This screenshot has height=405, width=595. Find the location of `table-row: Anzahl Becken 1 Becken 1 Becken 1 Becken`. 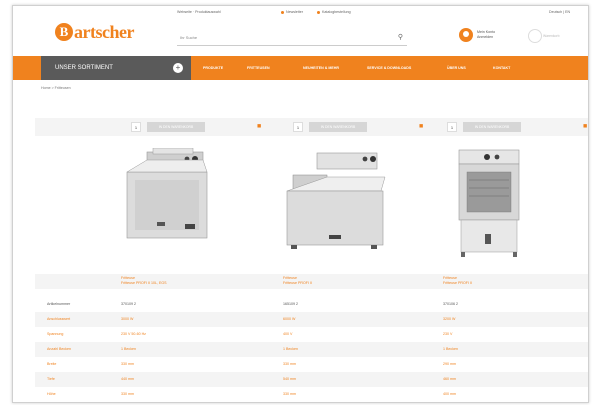

table-row: Anzahl Becken 1 Becken 1 Becken 1 Becken is located at coordinates (311, 349).